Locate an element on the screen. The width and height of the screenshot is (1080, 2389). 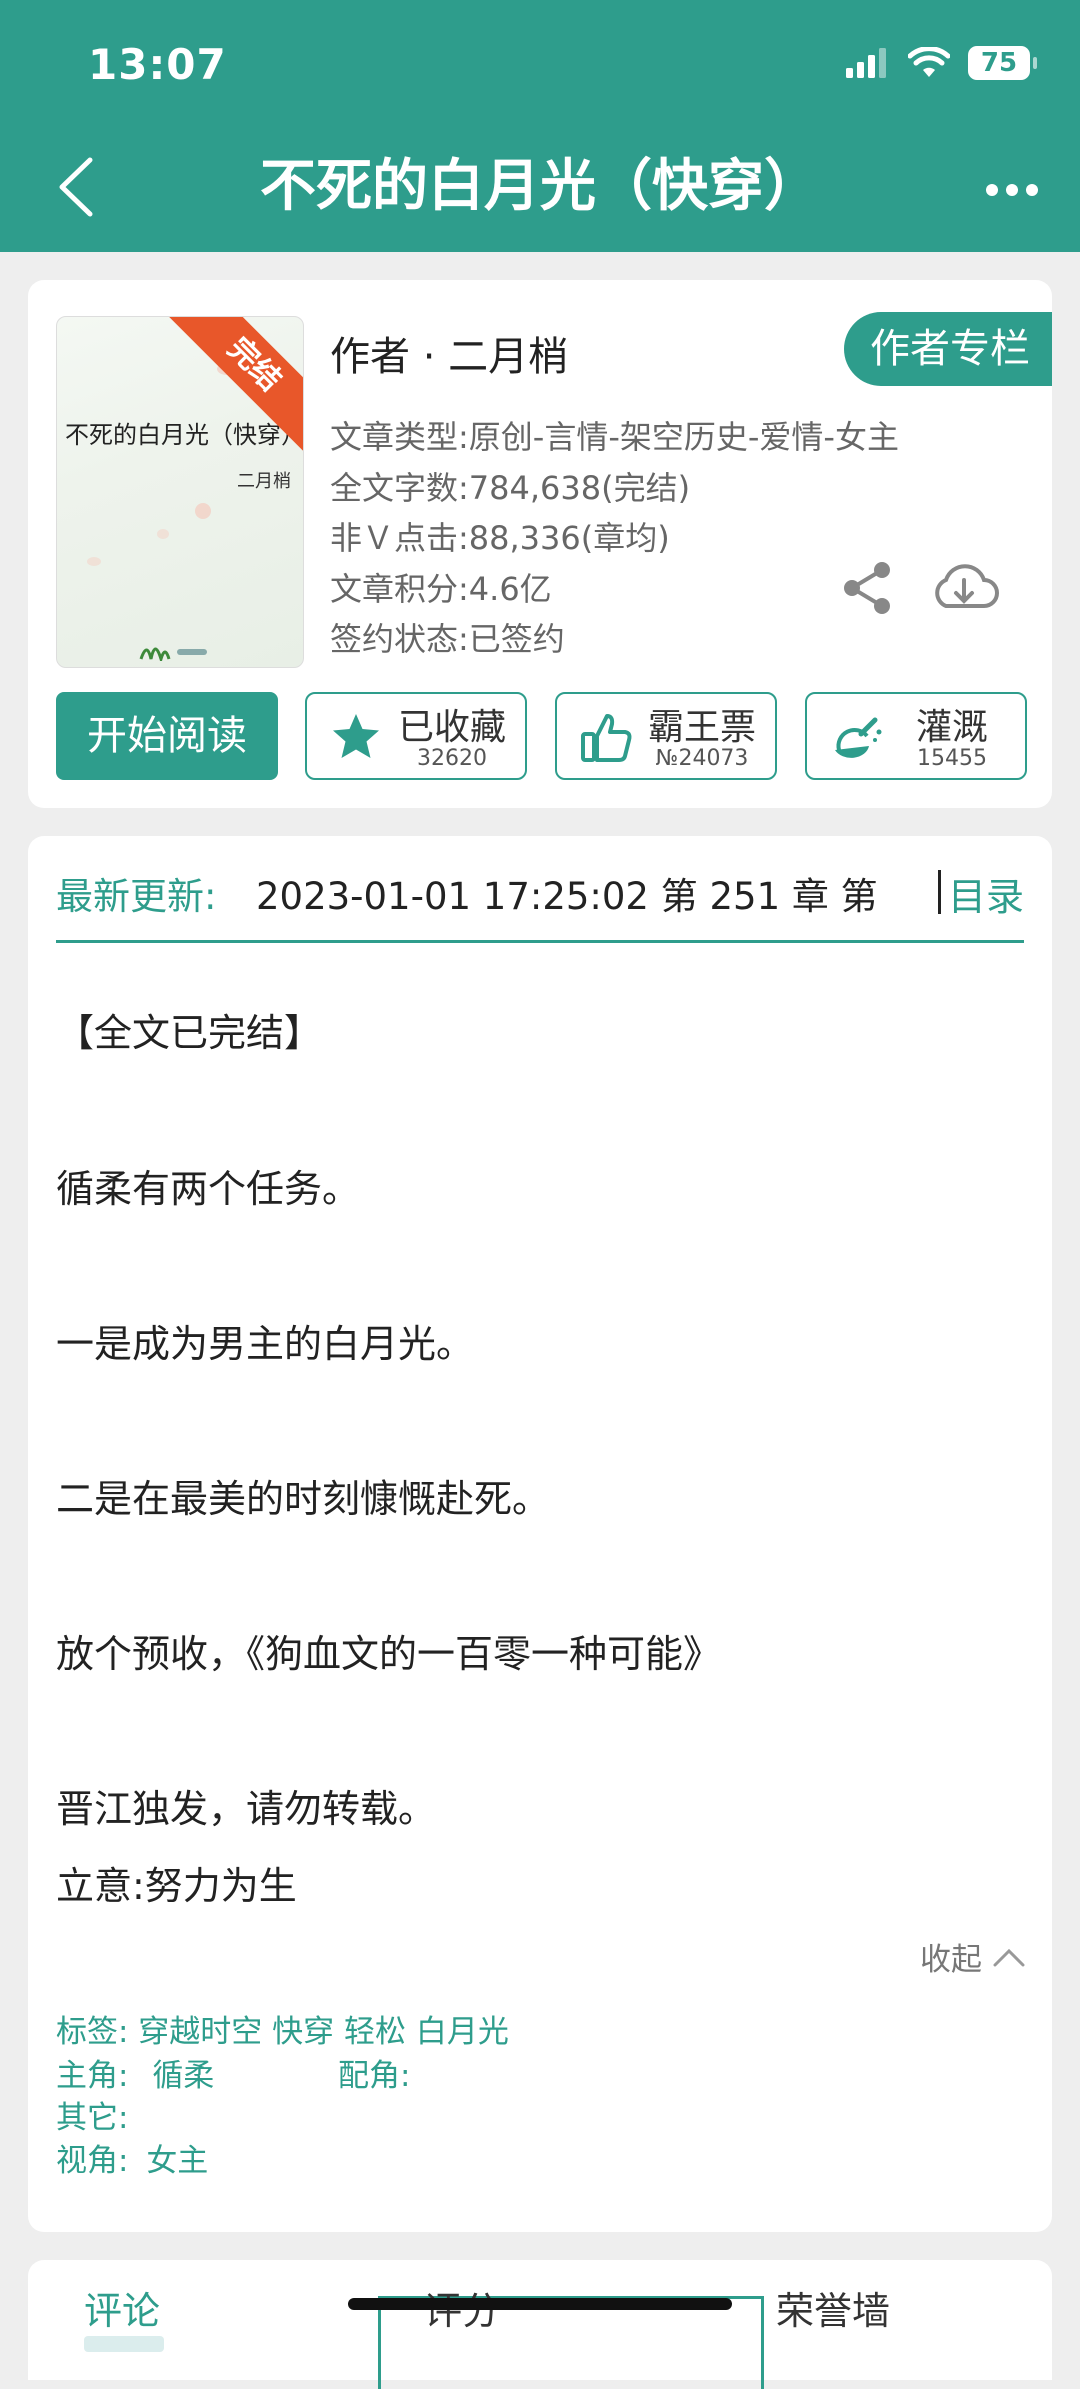
description-line: 循柔有两个任务。 is located at coordinates (208, 1189).